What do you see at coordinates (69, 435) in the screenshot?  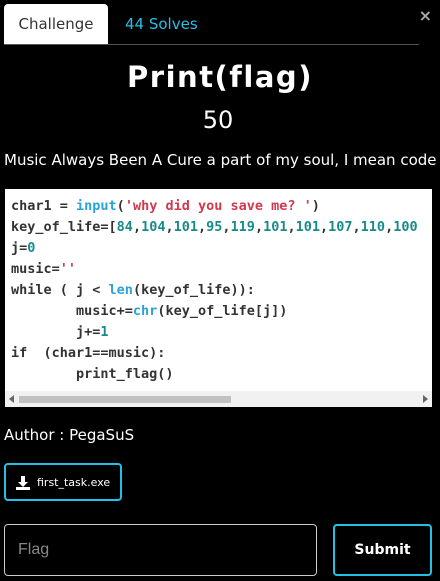 I see `challenge-author: Author : PegaSuS` at bounding box center [69, 435].